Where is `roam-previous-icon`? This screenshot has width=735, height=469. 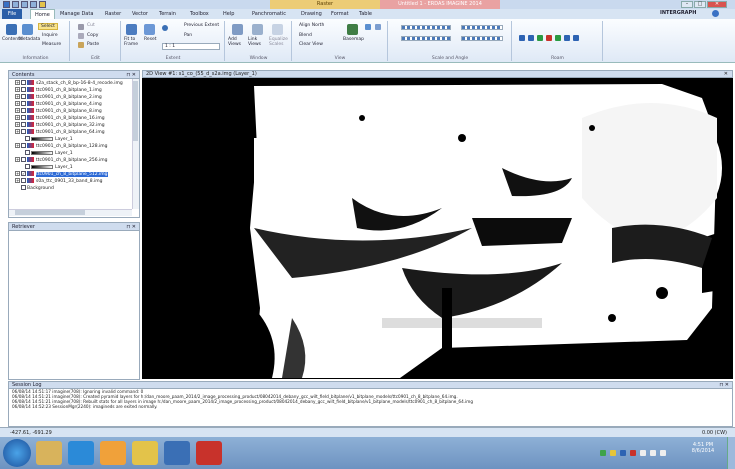 roam-previous-icon is located at coordinates (531, 38).